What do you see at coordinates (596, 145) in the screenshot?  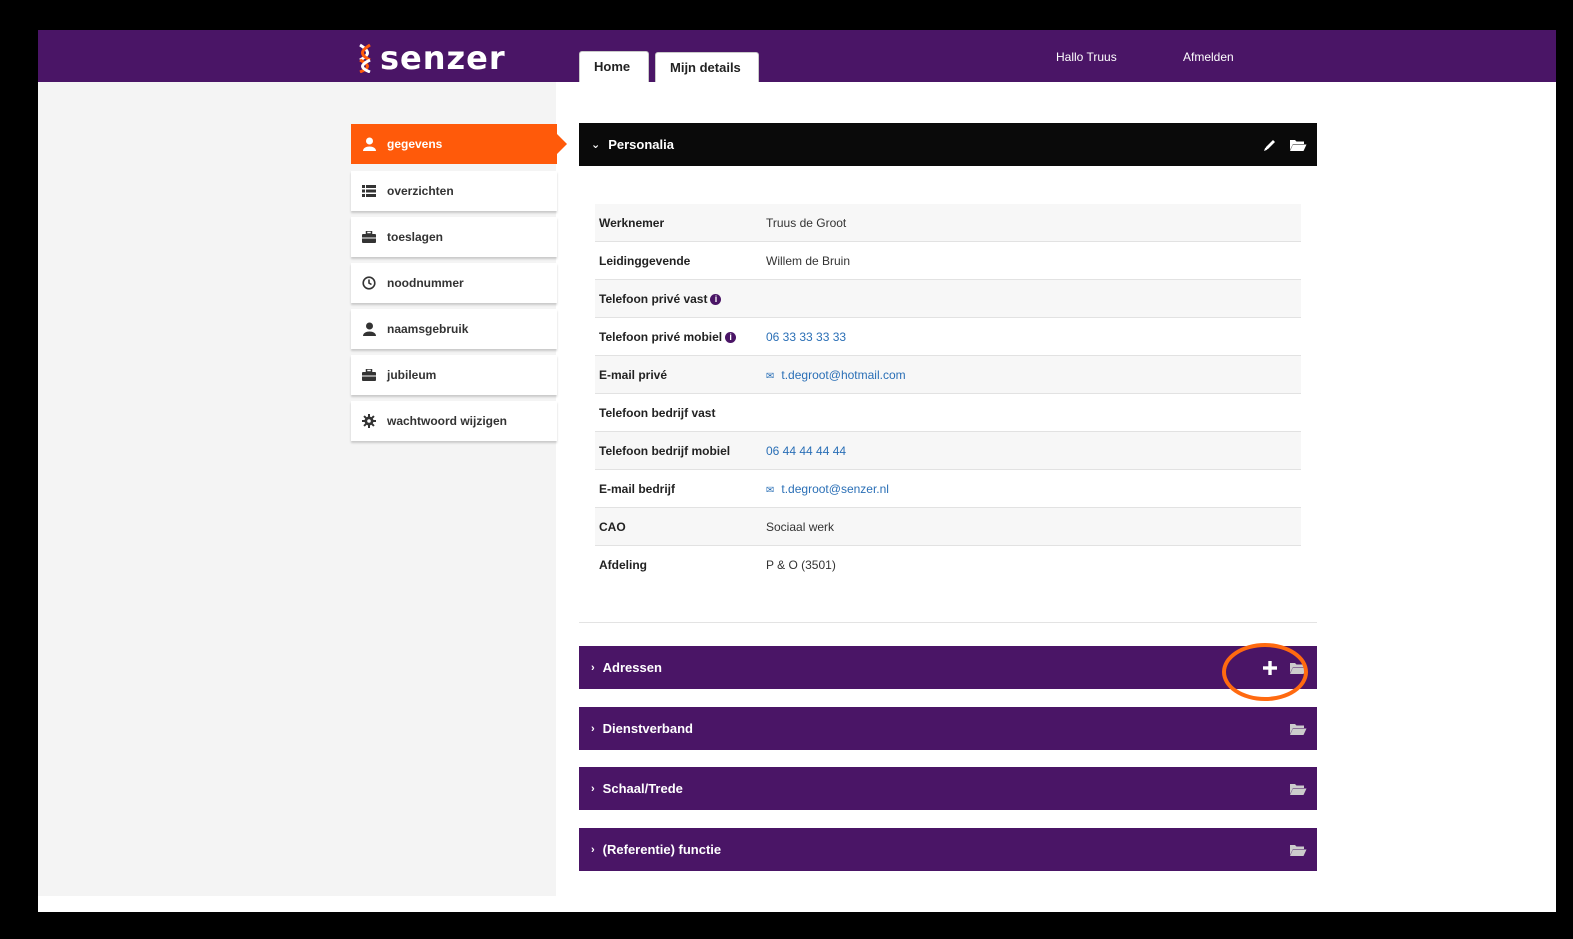 I see `chevron-down-icon: ⌄` at bounding box center [596, 145].